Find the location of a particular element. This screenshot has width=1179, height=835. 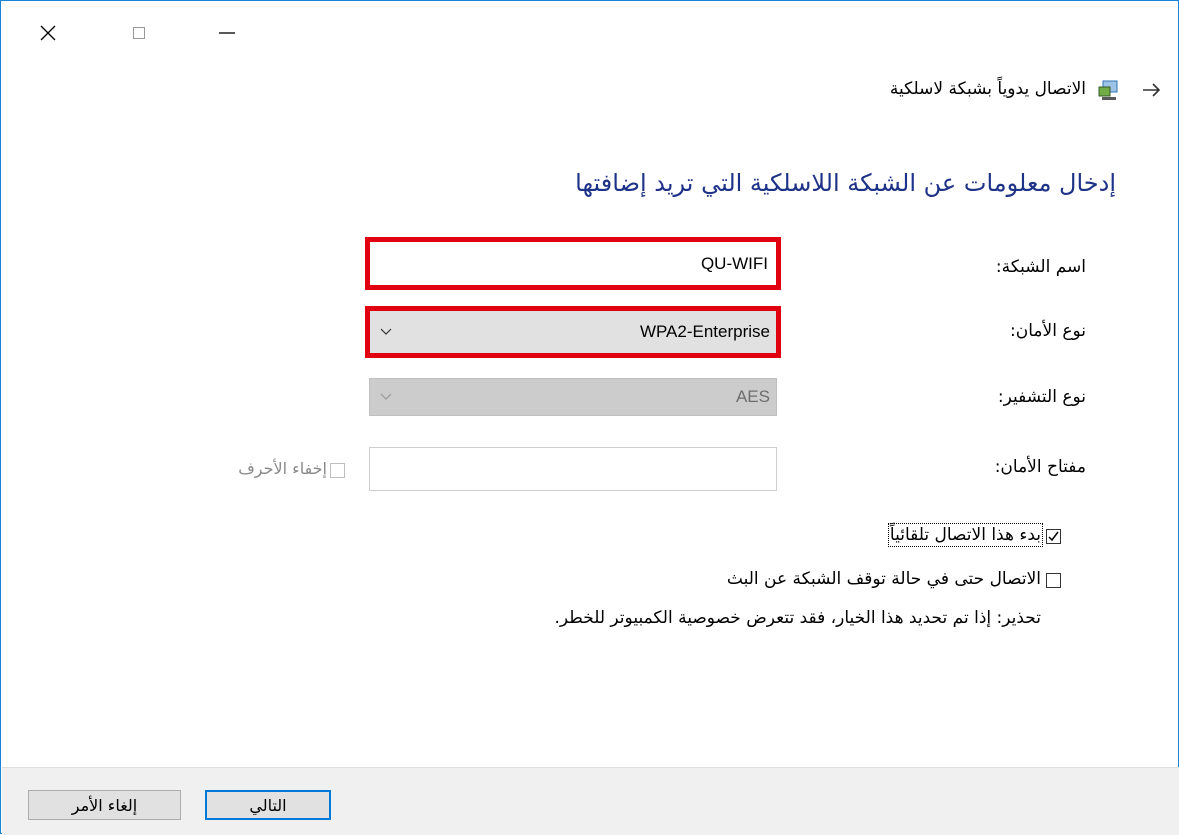

cancel-button-label: إلغاء الأمر is located at coordinates (104, 805).